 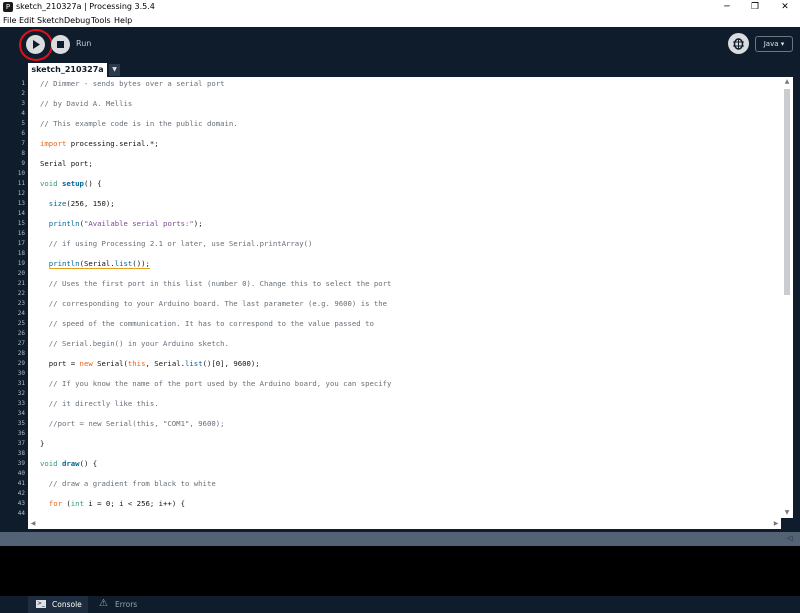 I want to click on line-number: 32, so click(x=21, y=393).